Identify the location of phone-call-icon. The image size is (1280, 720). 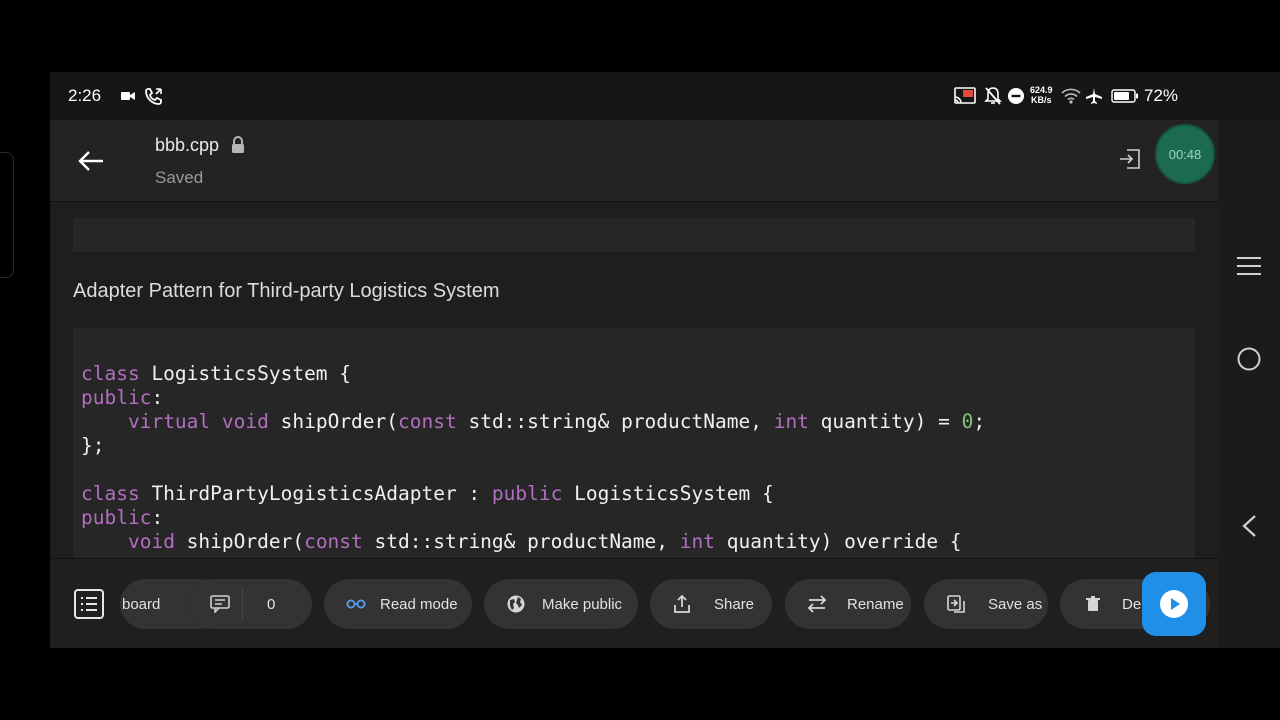
(154, 96).